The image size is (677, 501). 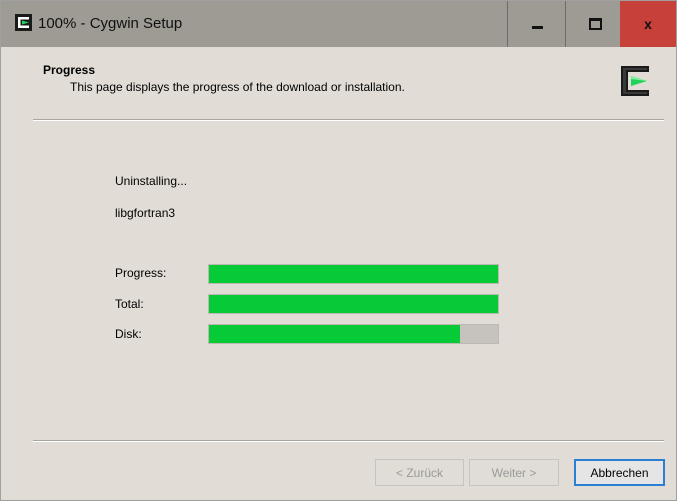 I want to click on progress-bar-fill, so click(x=353, y=274).